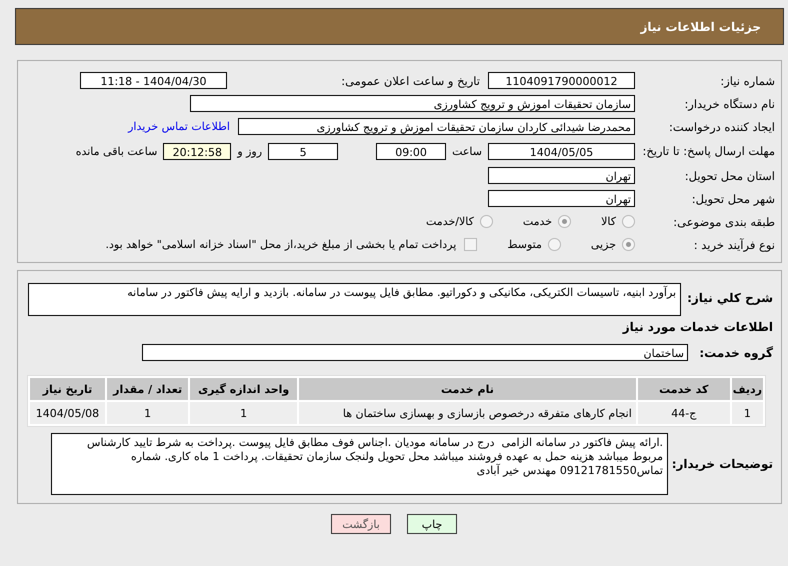 The width and height of the screenshot is (788, 566). I want to click on province-field: تهران, so click(561, 175).